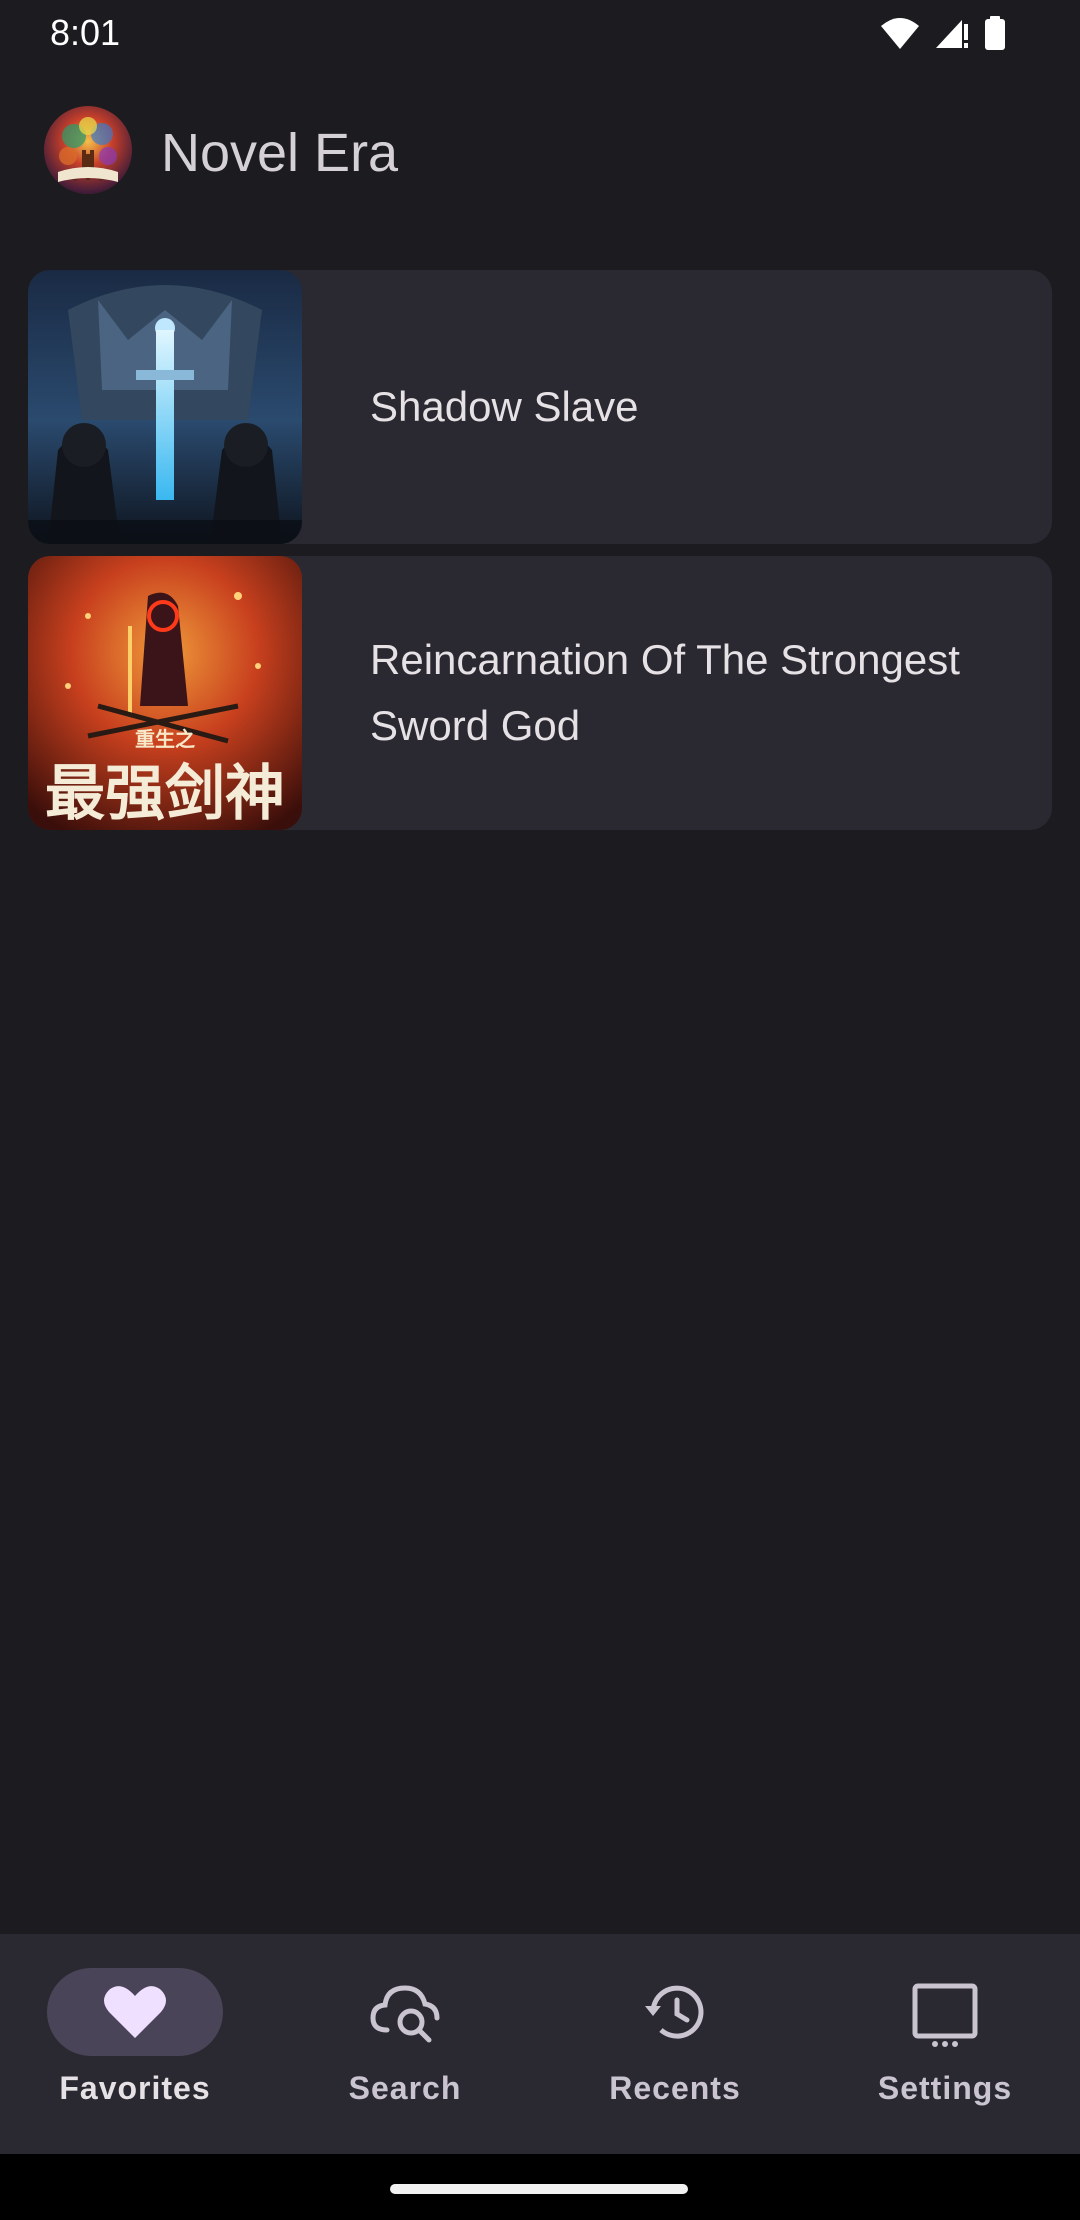 The width and height of the screenshot is (1080, 2220). I want to click on status-icons, so click(943, 35).